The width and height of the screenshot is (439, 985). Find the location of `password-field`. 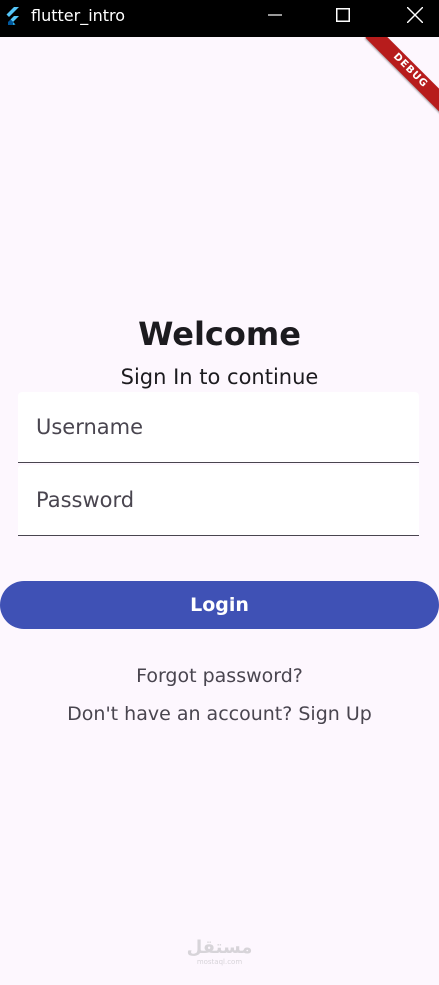

password-field is located at coordinates (218, 500).